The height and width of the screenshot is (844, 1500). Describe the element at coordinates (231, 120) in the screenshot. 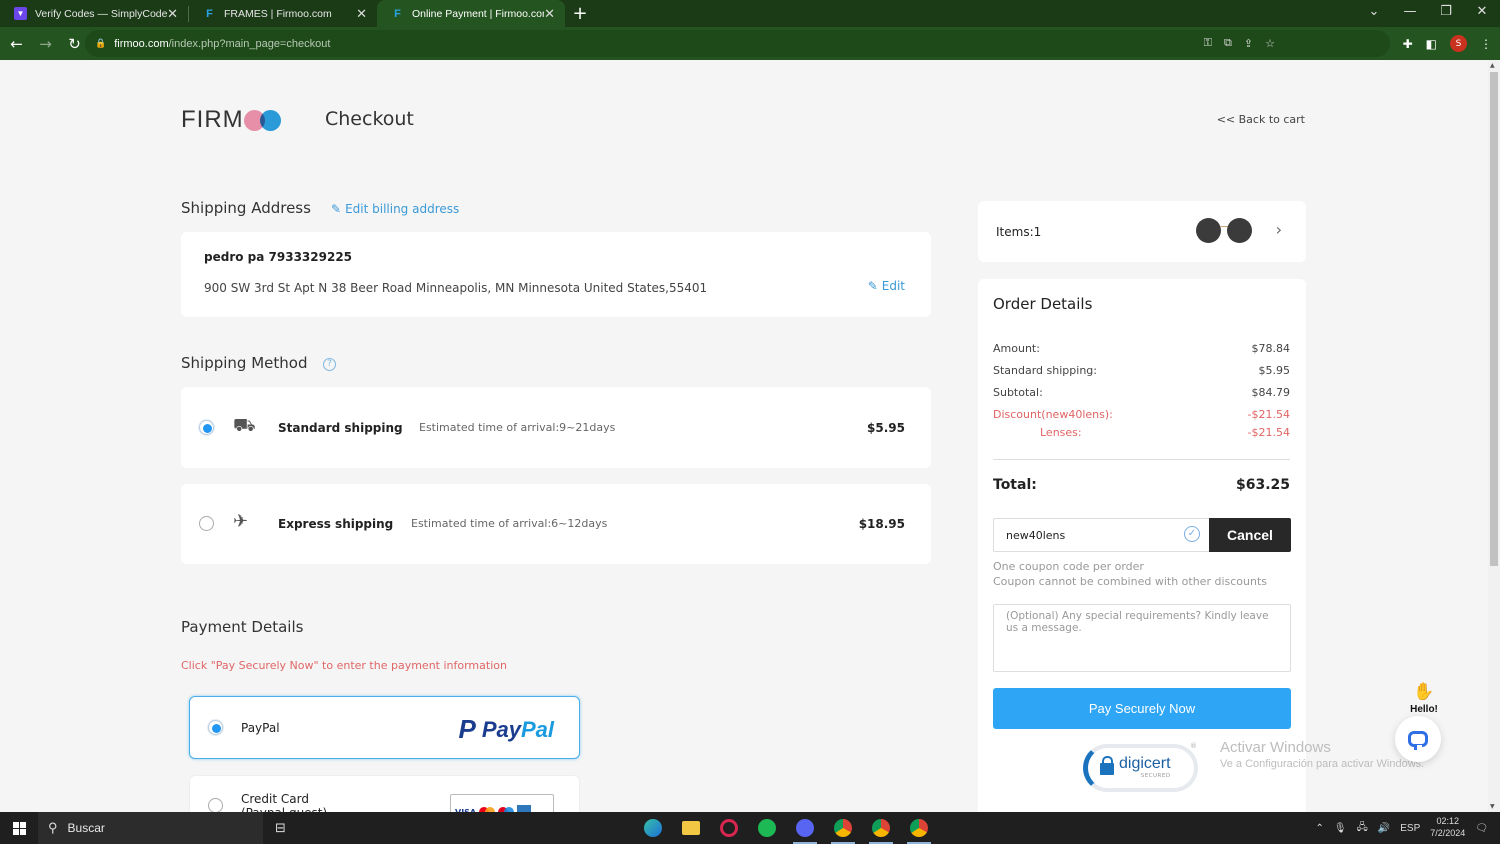

I see `firmoo-logo: FIRM` at that location.